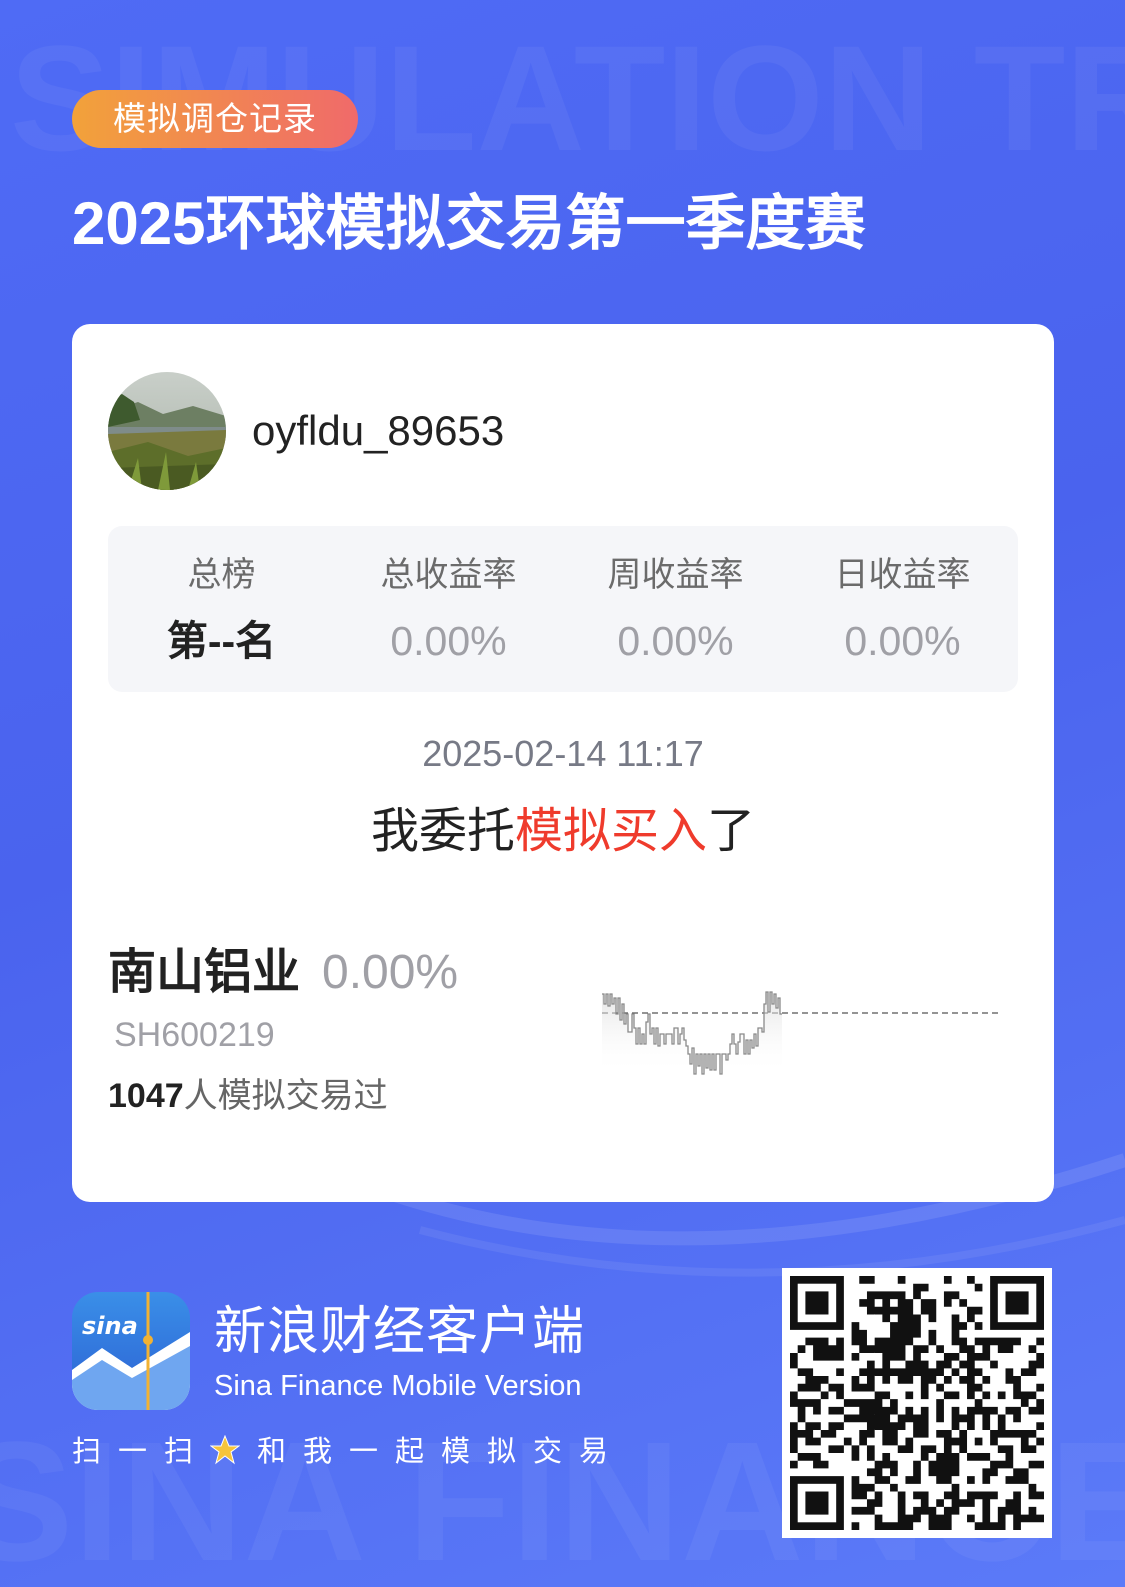  Describe the element at coordinates (469, 223) in the screenshot. I see `page-title: 2025环球模拟交易第一季度赛` at that location.